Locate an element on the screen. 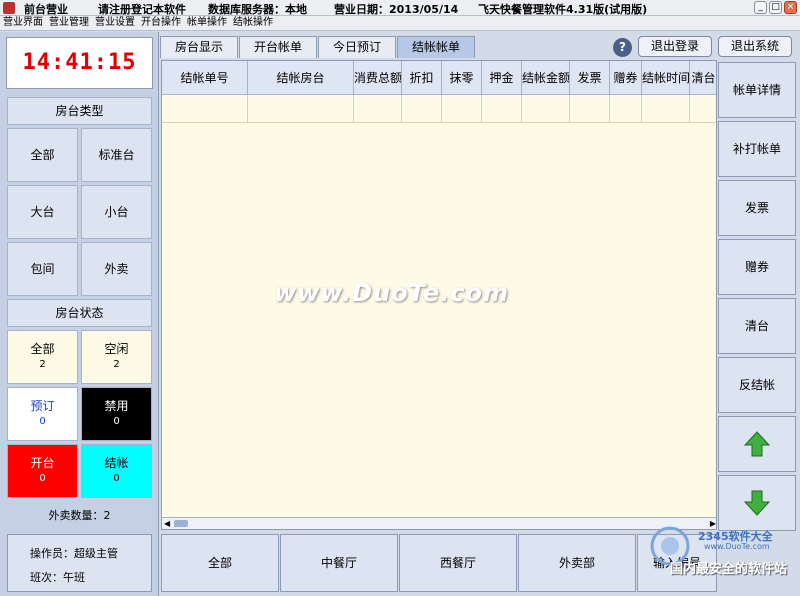  menu-bar: 营业界面 营业管理 营业设置 开台操作 帐单操作 结帐操作 is located at coordinates (400, 23).